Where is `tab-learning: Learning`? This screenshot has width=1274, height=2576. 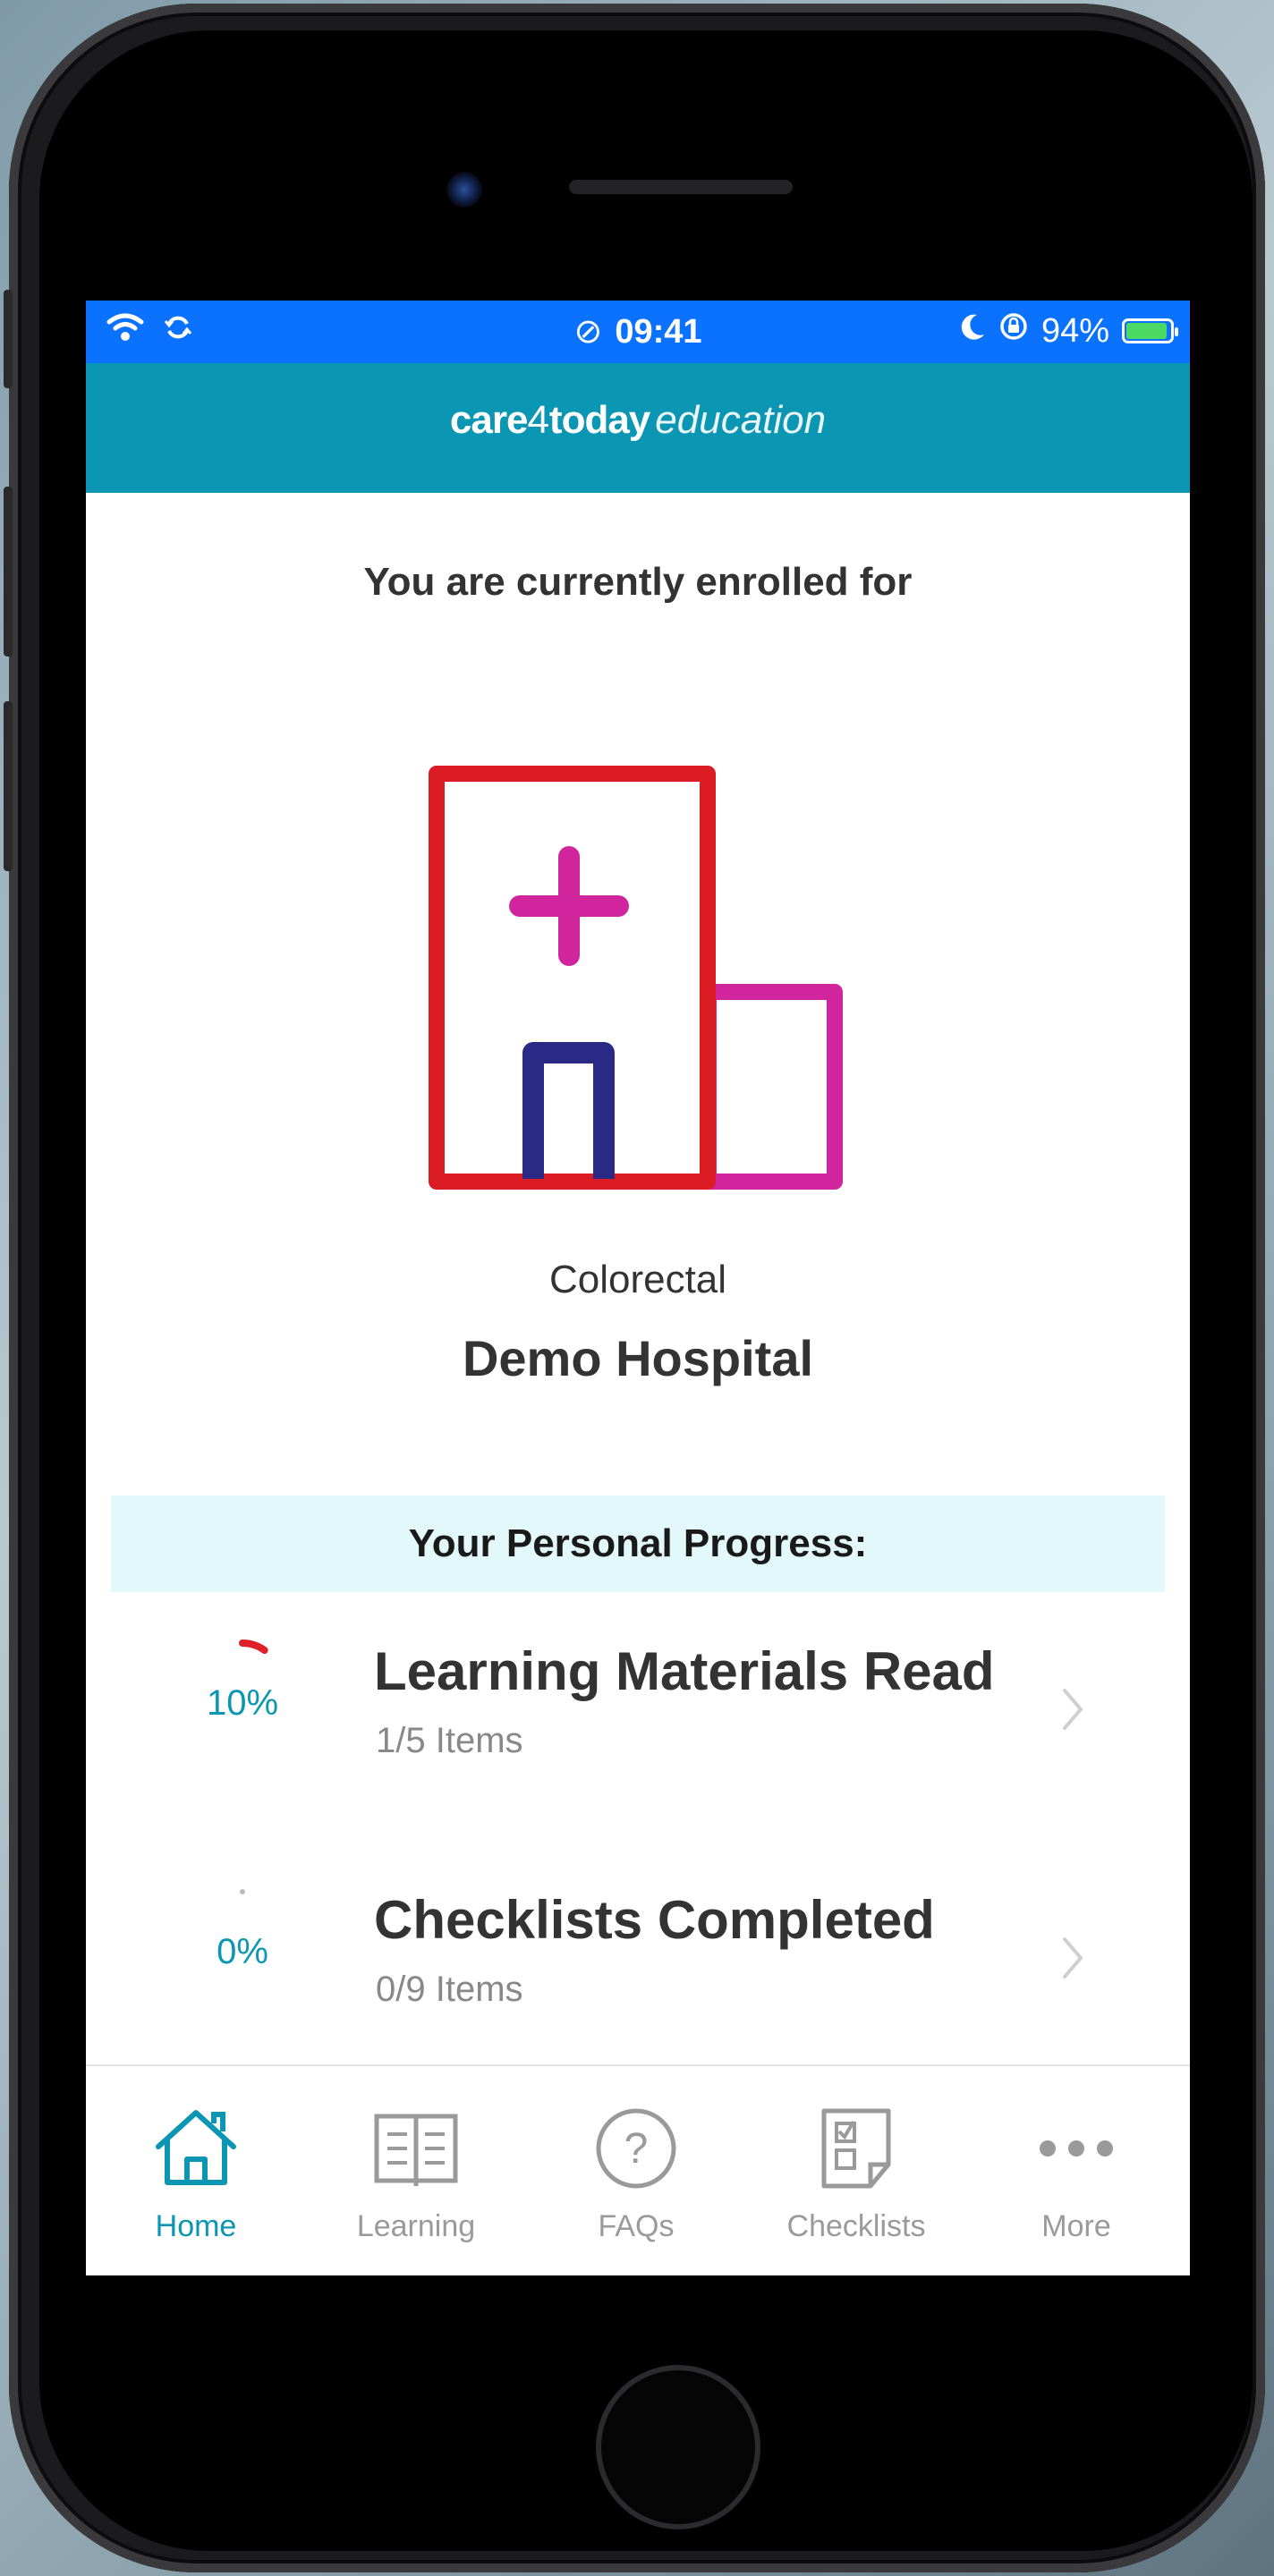
tab-learning: Learning is located at coordinates (416, 2170).